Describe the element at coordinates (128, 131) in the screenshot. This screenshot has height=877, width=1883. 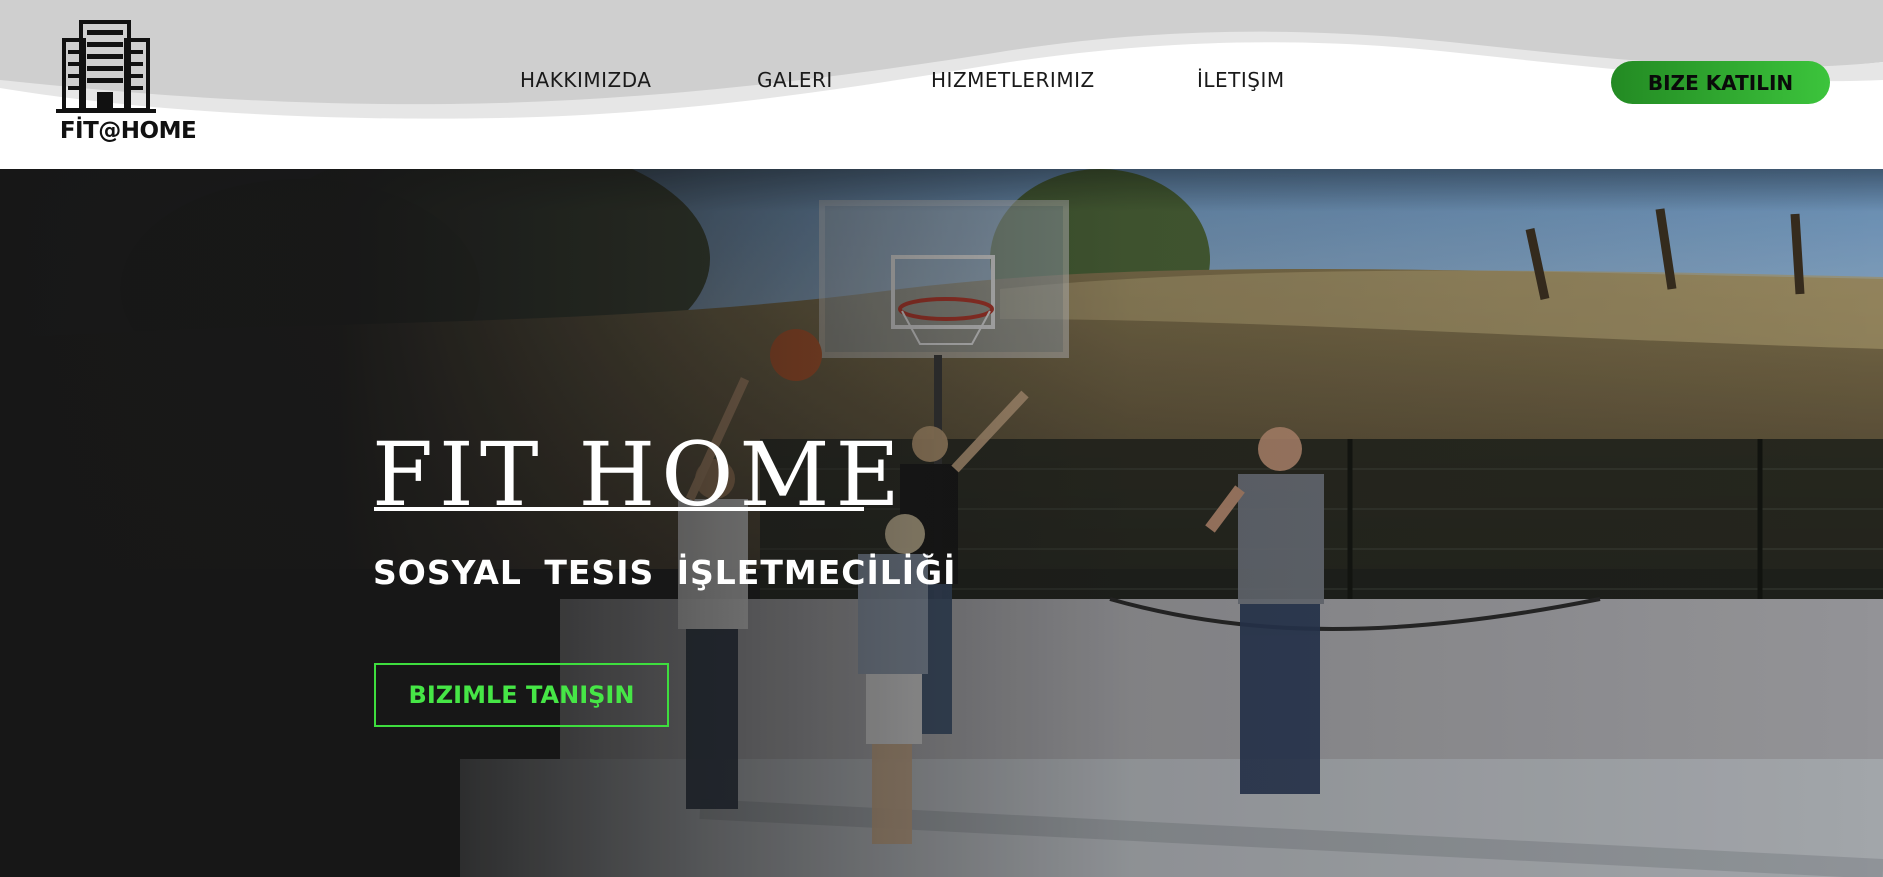
I see `logo-text: FİT@HOME` at that location.